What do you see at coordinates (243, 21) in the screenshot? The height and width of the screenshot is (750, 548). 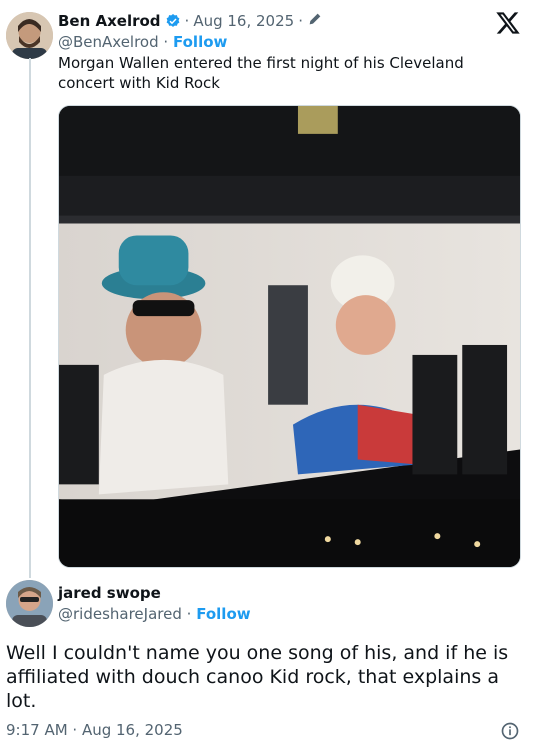 I see `quoted-date: Aug 16, 2025` at bounding box center [243, 21].